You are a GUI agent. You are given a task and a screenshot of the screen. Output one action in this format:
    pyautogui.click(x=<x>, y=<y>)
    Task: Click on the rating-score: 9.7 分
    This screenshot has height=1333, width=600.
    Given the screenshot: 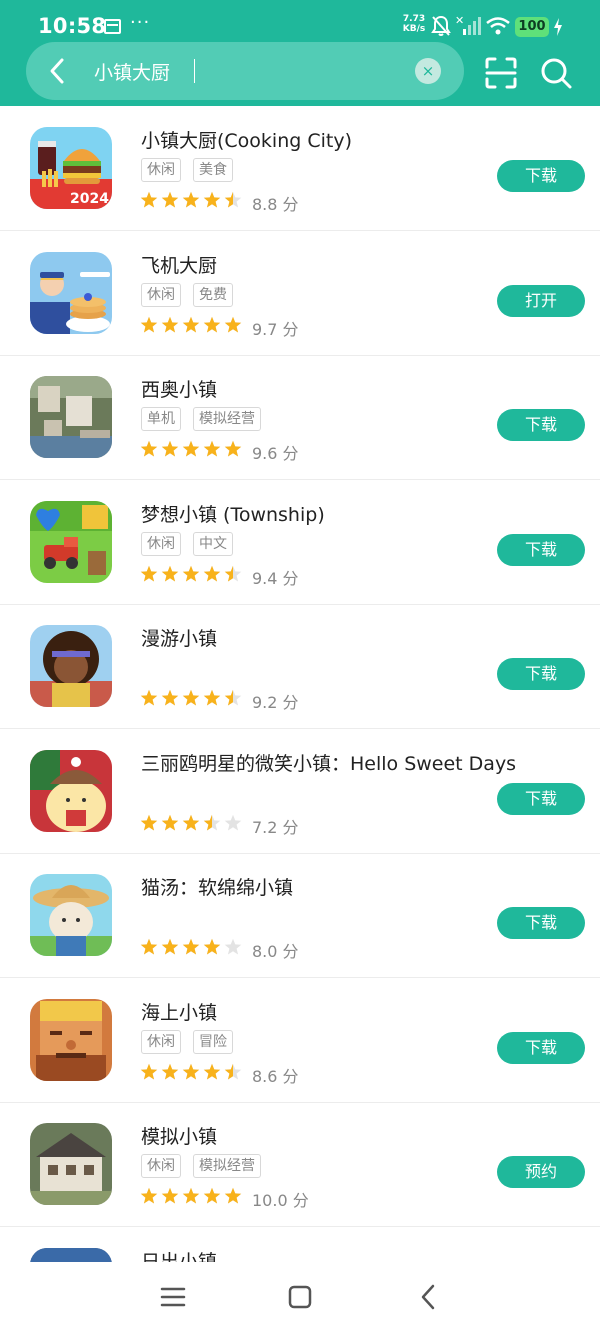 What is the action you would take?
    pyautogui.click(x=275, y=329)
    